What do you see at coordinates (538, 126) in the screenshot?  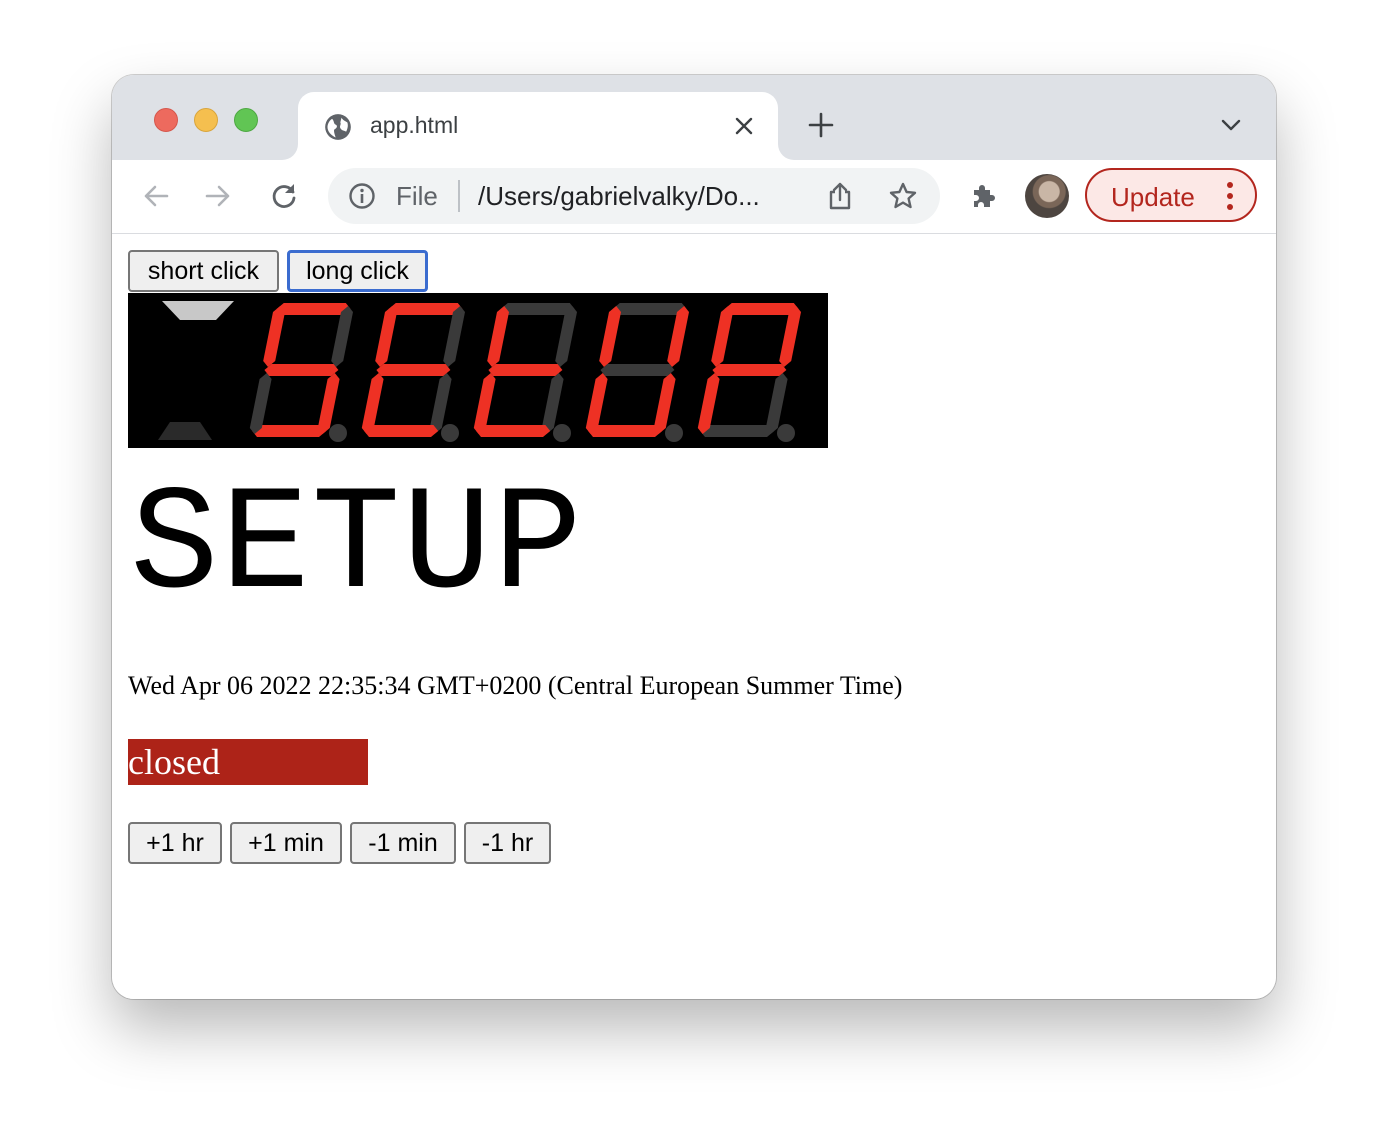 I see `tab-app-html: app.html` at bounding box center [538, 126].